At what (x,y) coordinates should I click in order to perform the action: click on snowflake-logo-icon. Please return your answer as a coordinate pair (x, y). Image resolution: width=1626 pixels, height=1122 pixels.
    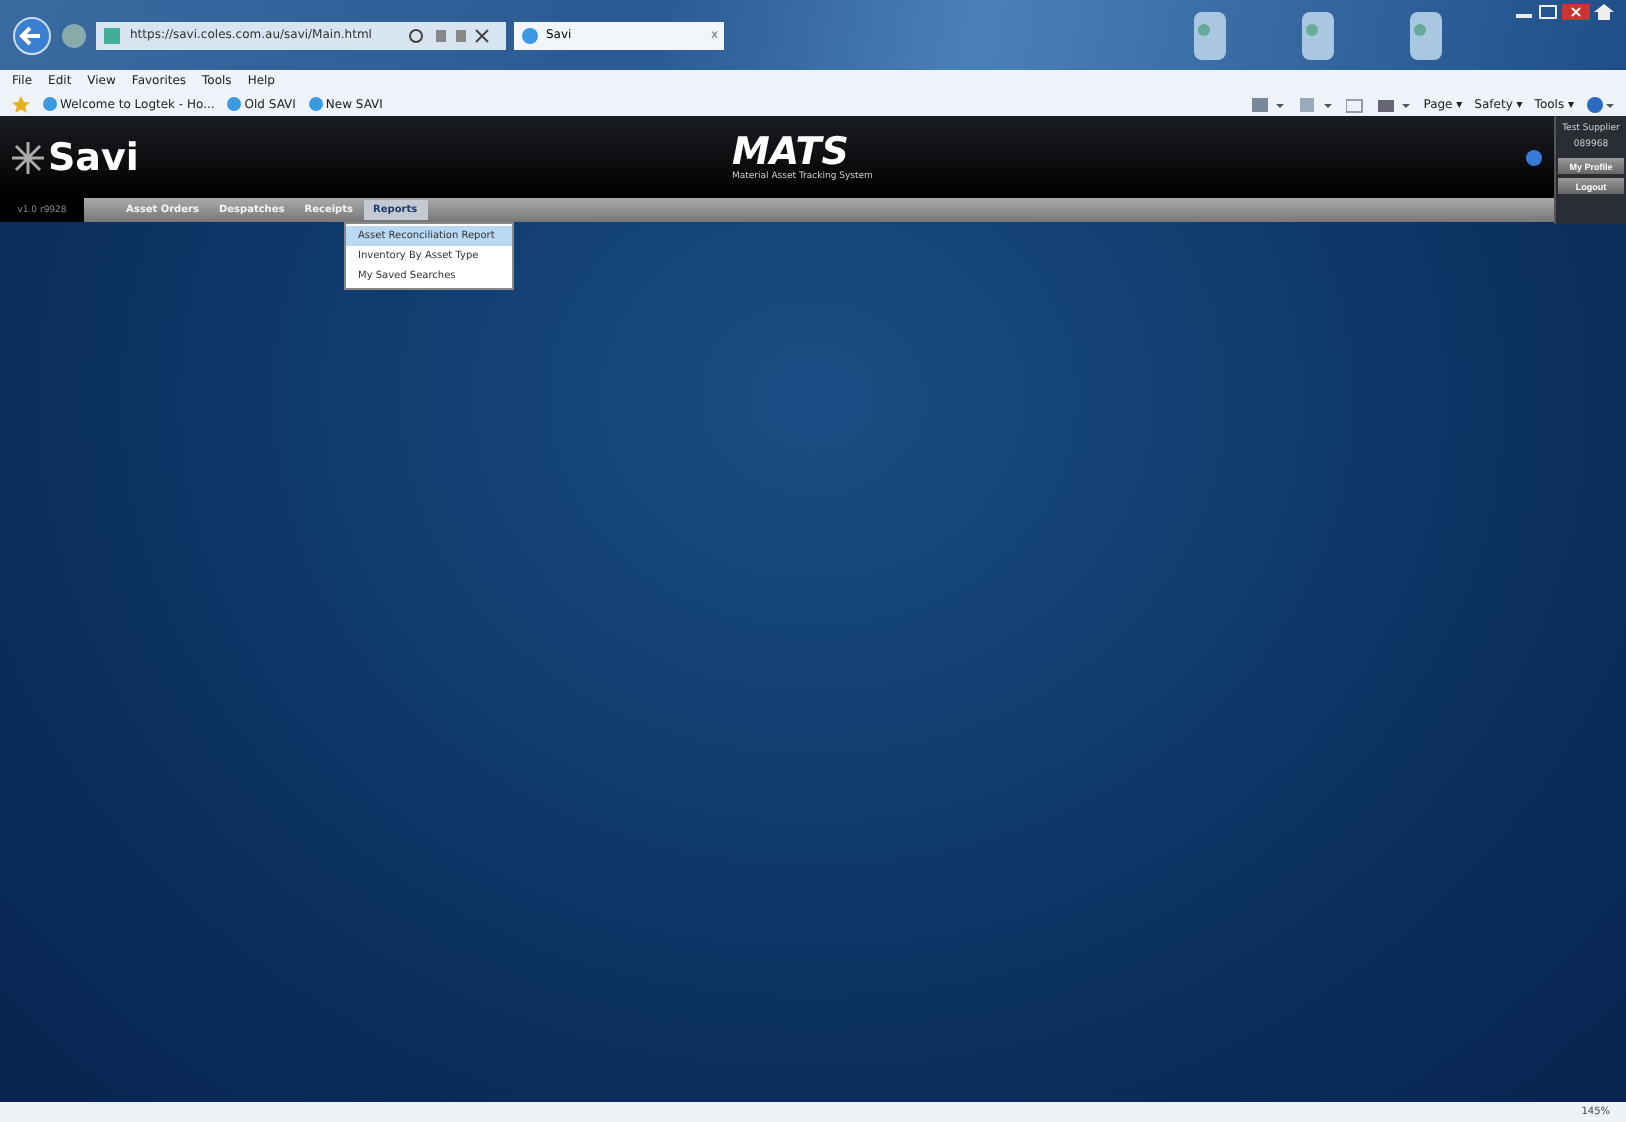
    Looking at the image, I should click on (28, 157).